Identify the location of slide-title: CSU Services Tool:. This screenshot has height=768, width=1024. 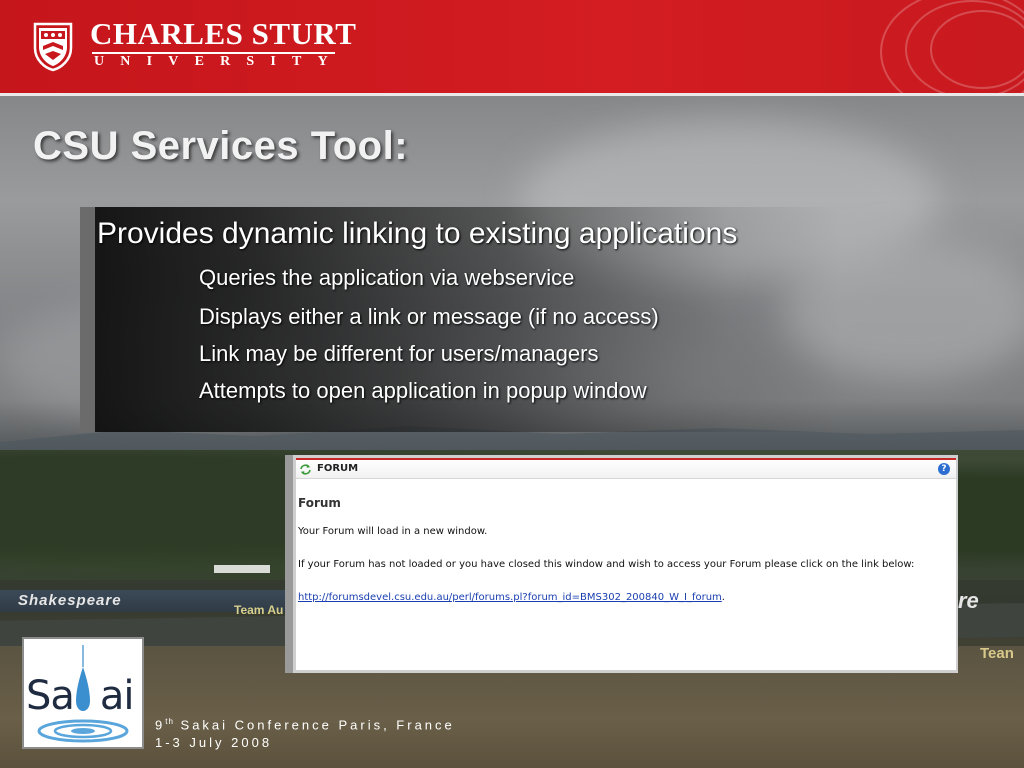
(221, 146).